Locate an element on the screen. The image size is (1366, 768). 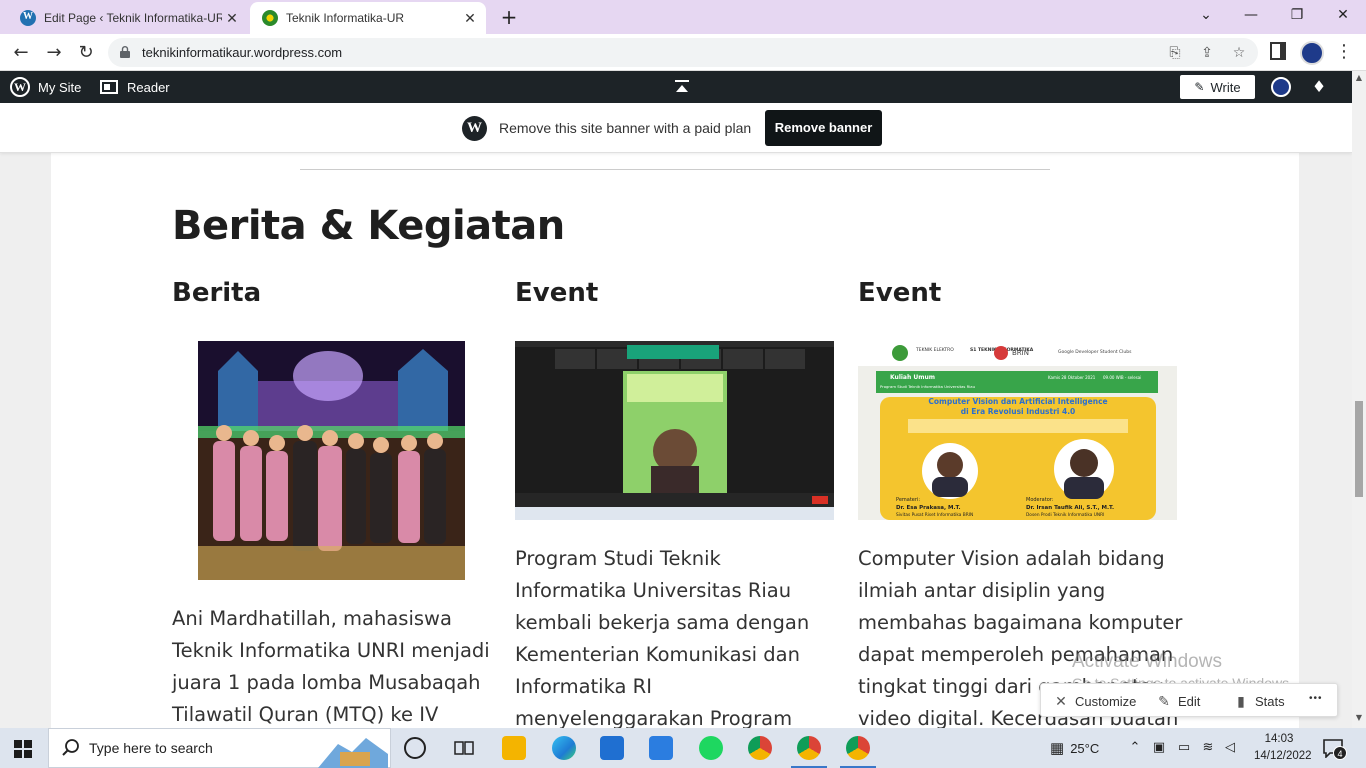
cortana-icon is located at coordinates (415, 748).